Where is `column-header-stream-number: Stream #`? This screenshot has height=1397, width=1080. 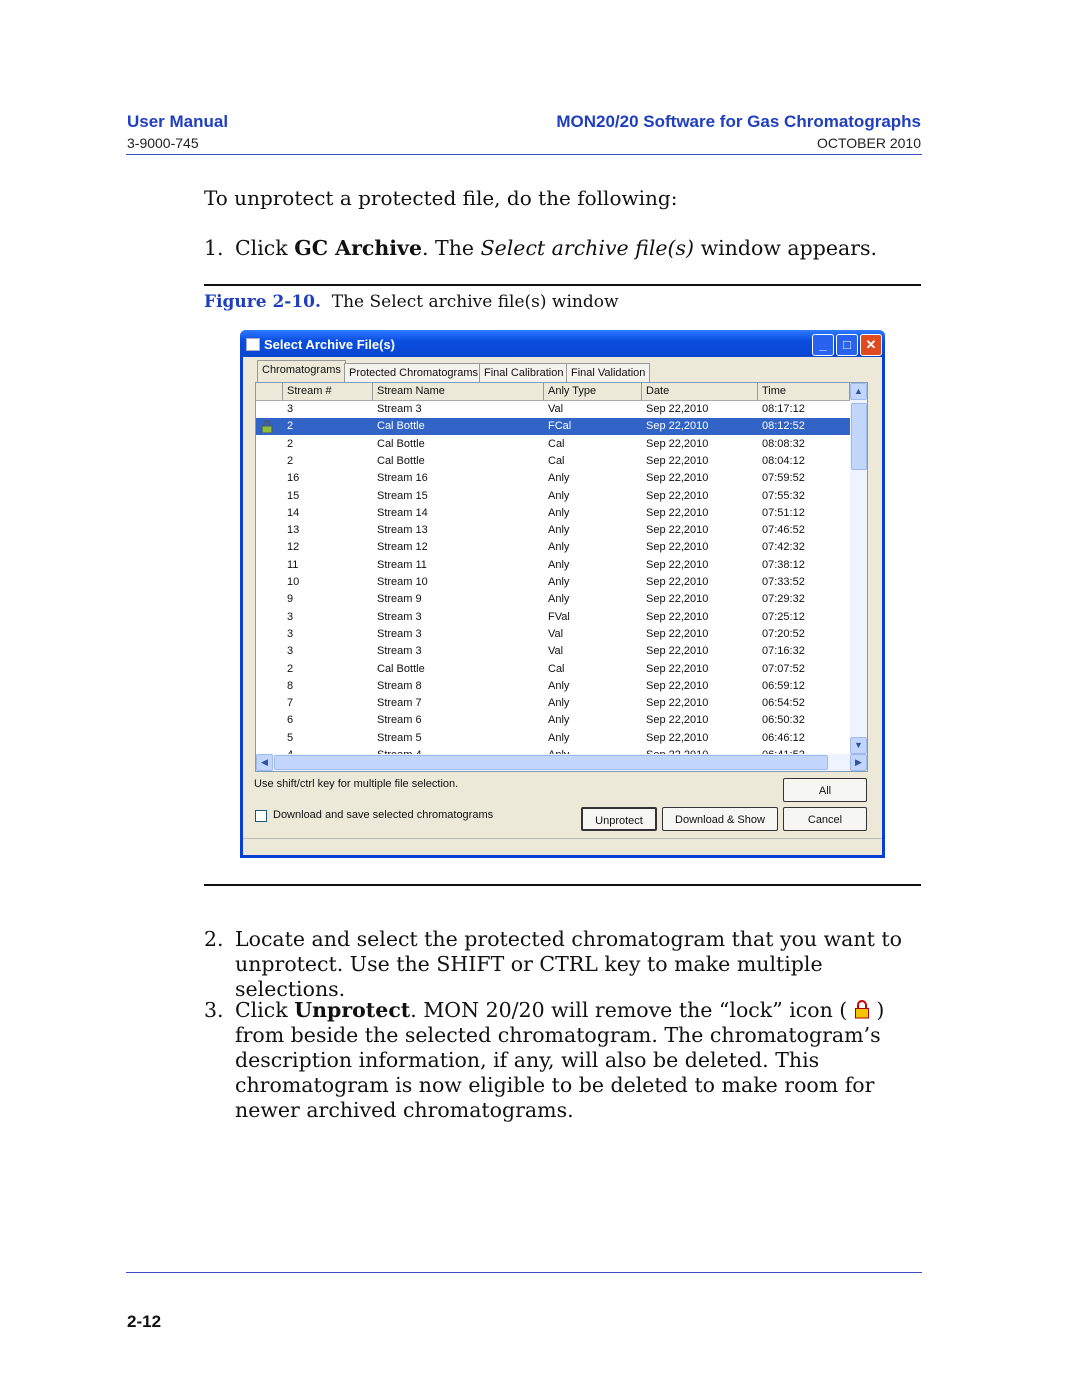 column-header-stream-number: Stream # is located at coordinates (328, 391).